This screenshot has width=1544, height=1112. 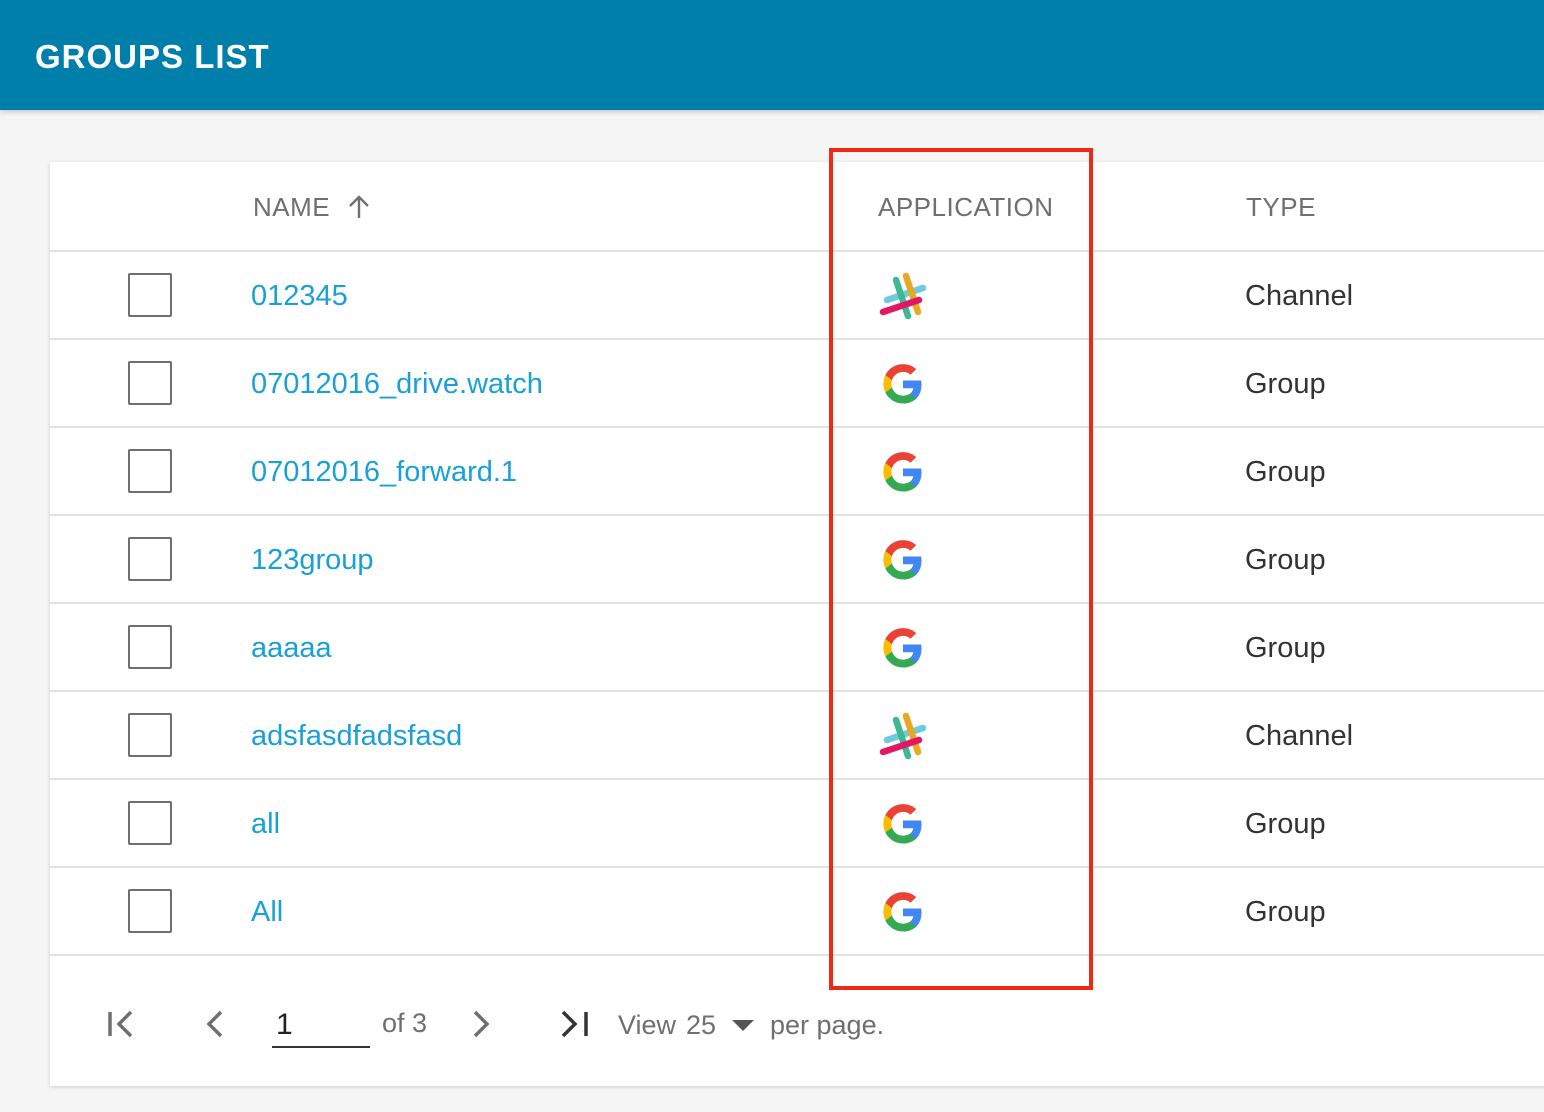 What do you see at coordinates (797, 207) in the screenshot?
I see `table-header: NAME APPLICATION TYPE` at bounding box center [797, 207].